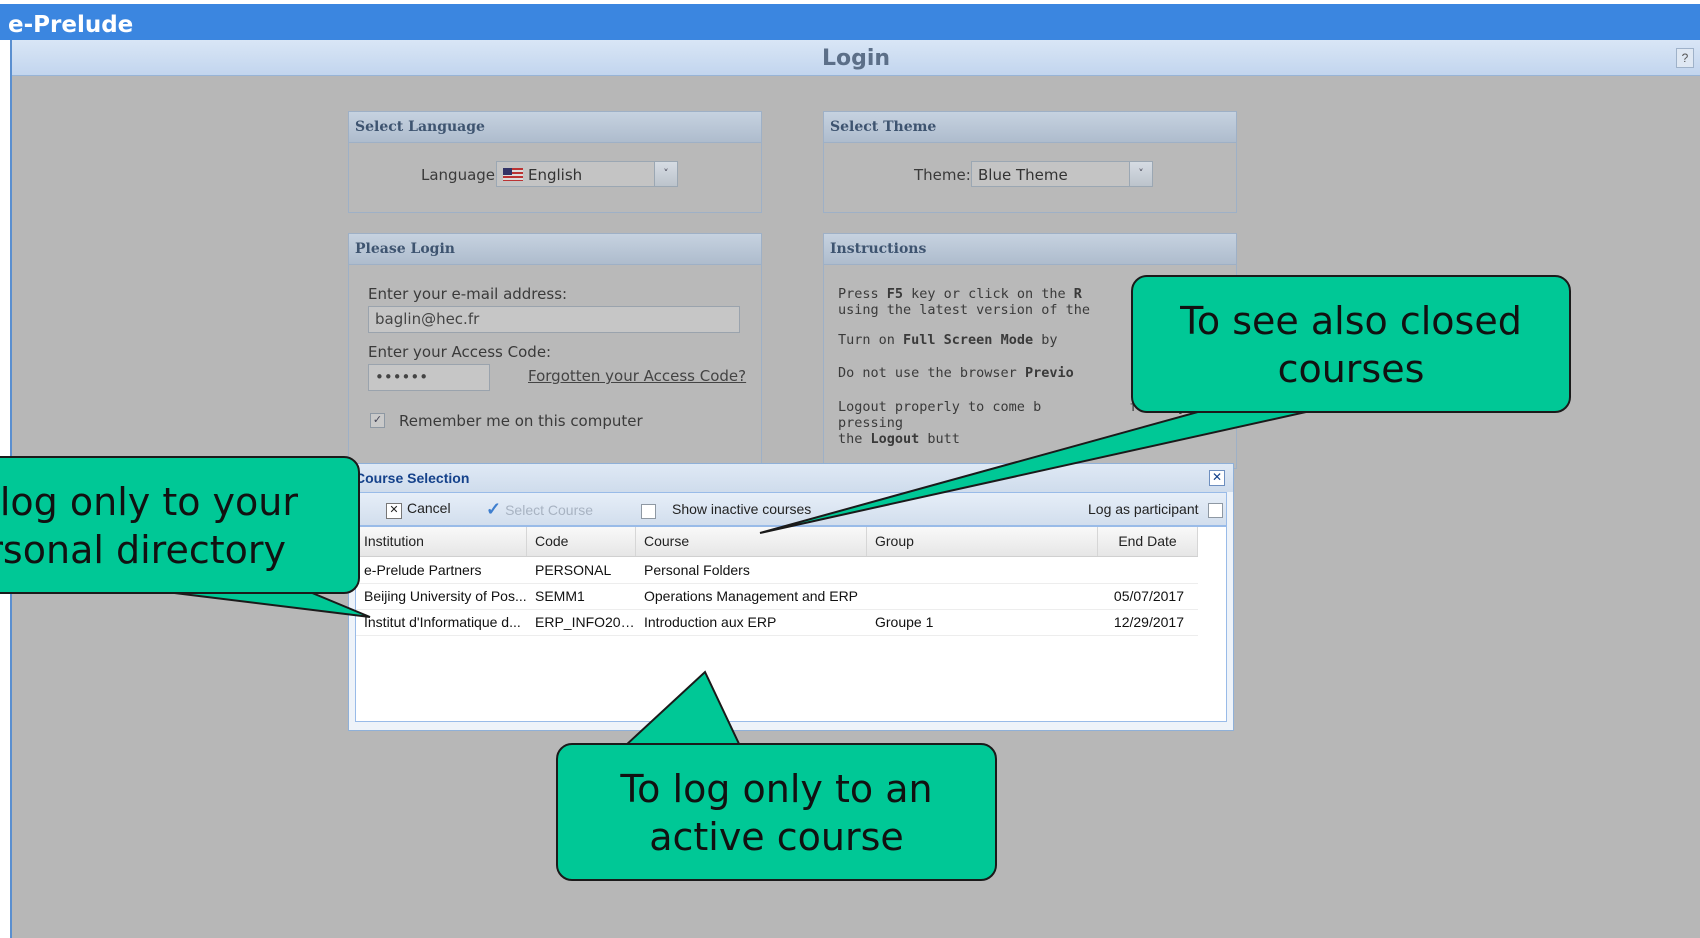  I want to click on pointer-active, so click(682, 708).